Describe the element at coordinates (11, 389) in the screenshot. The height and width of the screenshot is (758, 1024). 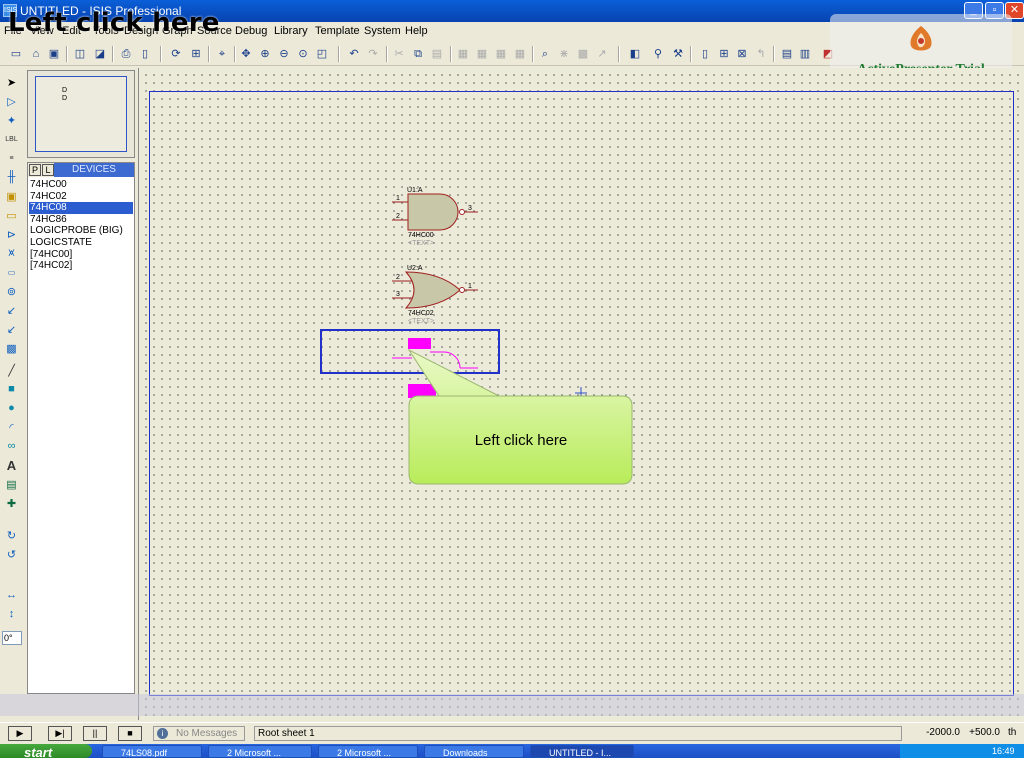
I see `box-tool-icon: ■` at that location.